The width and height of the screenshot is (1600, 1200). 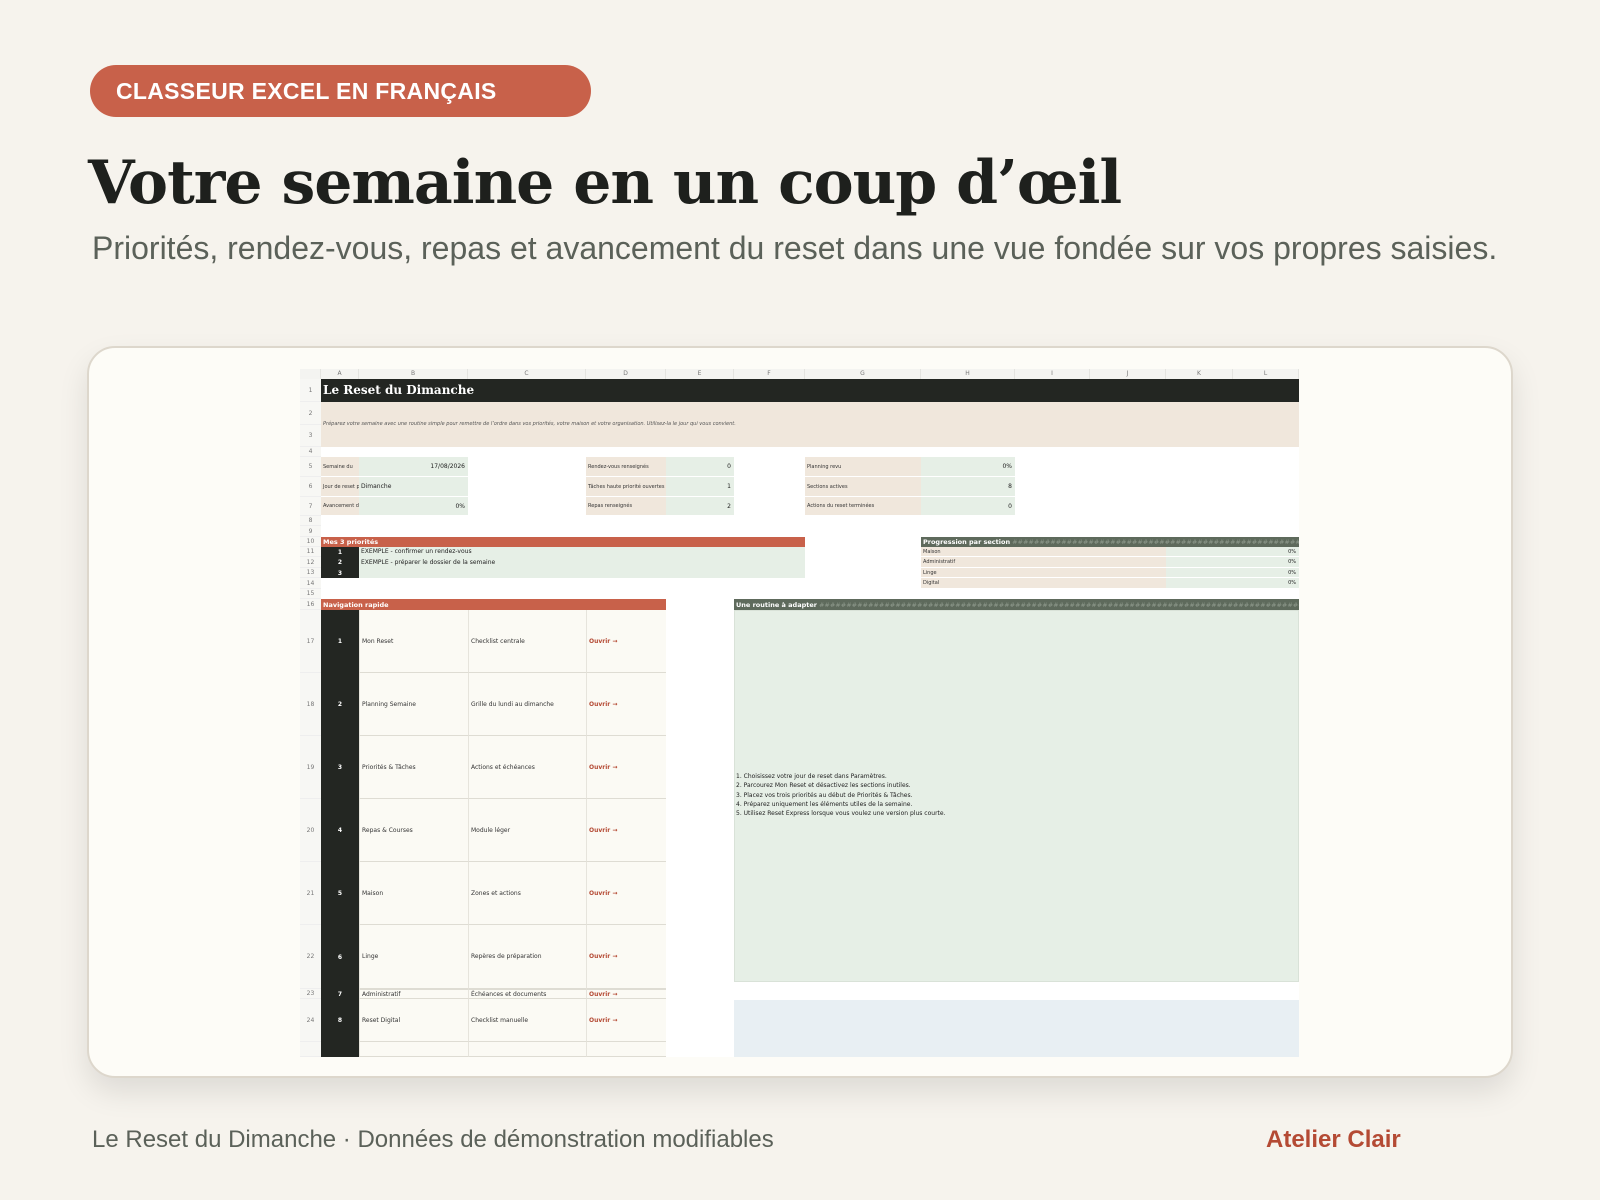 What do you see at coordinates (340, 374) in the screenshot?
I see `col-header-a: A` at bounding box center [340, 374].